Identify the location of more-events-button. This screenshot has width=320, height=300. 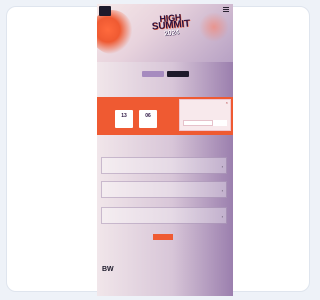
(163, 237).